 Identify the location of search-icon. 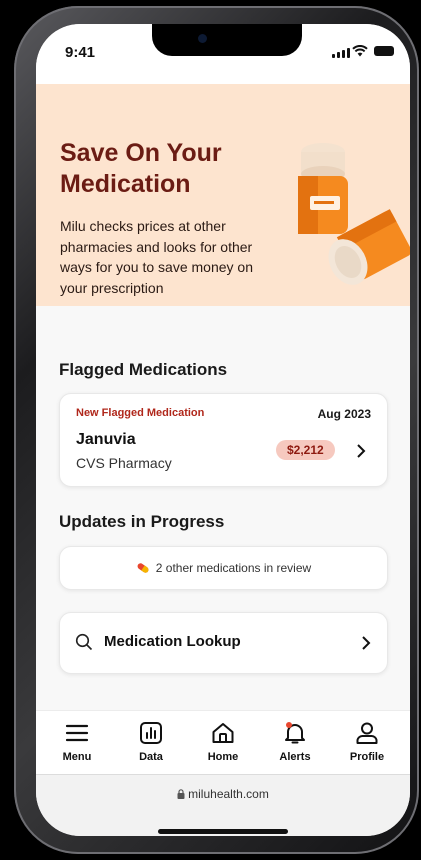
(84, 642).